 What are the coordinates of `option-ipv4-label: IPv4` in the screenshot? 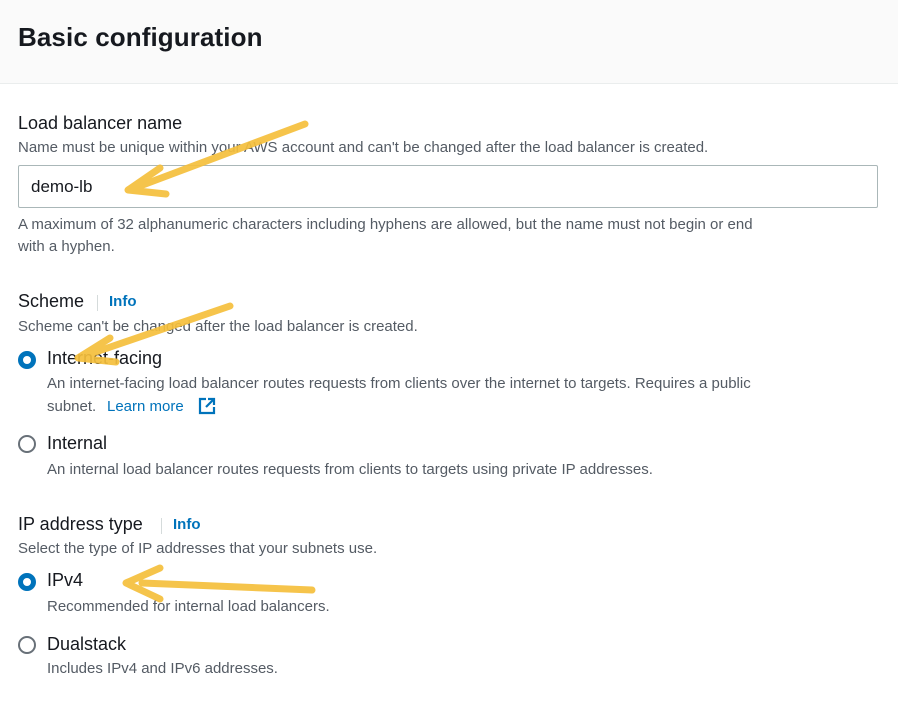 It's located at (65, 580).